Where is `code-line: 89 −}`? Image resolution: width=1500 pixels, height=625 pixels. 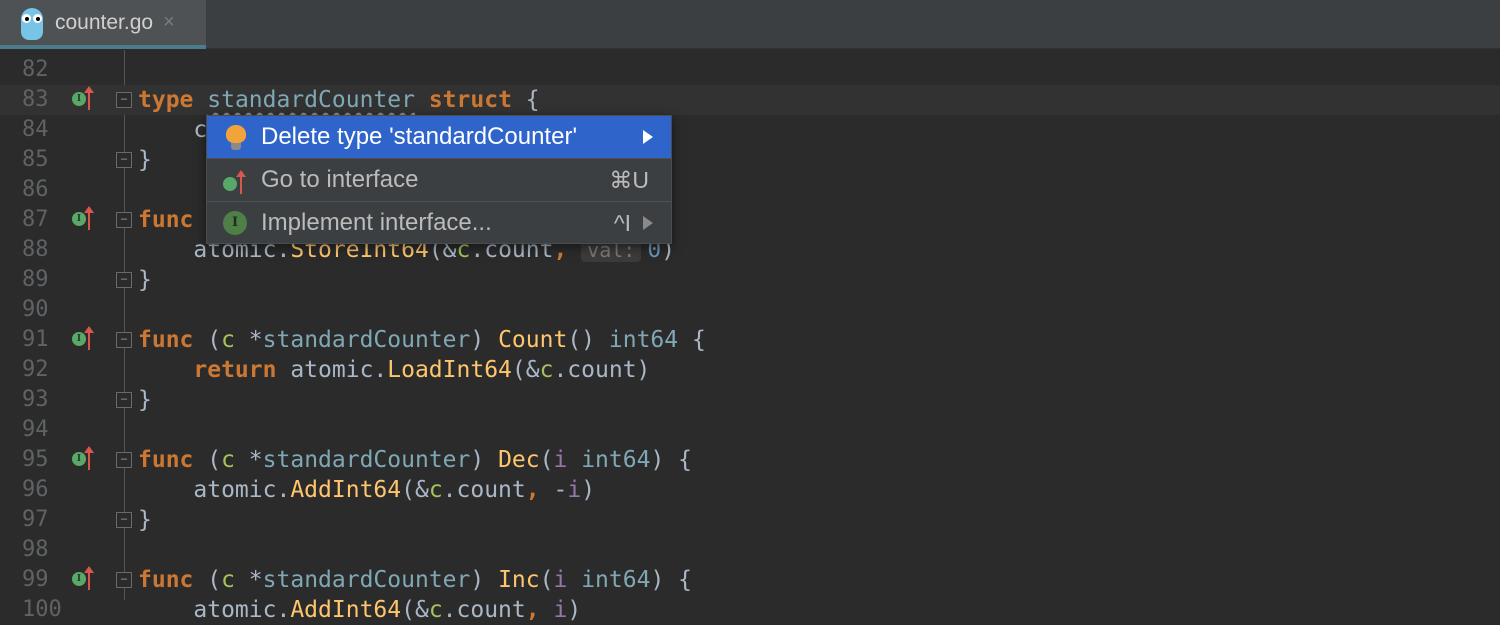 code-line: 89 −} is located at coordinates (750, 280).